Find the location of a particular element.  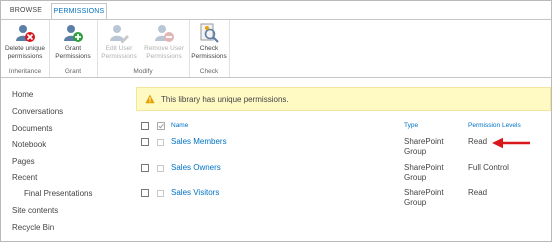

delete-unique-permissions-button: Delete unique permissions is located at coordinates (25, 41).